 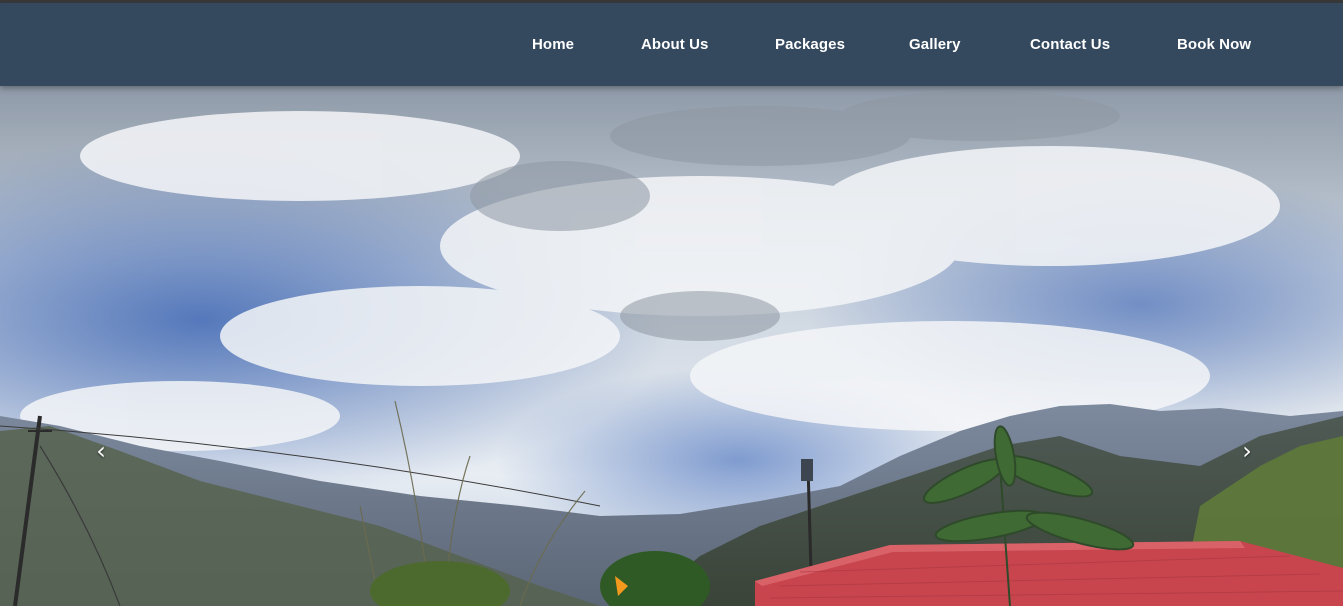 I want to click on carousel-prev-button: ‹, so click(x=101, y=451).